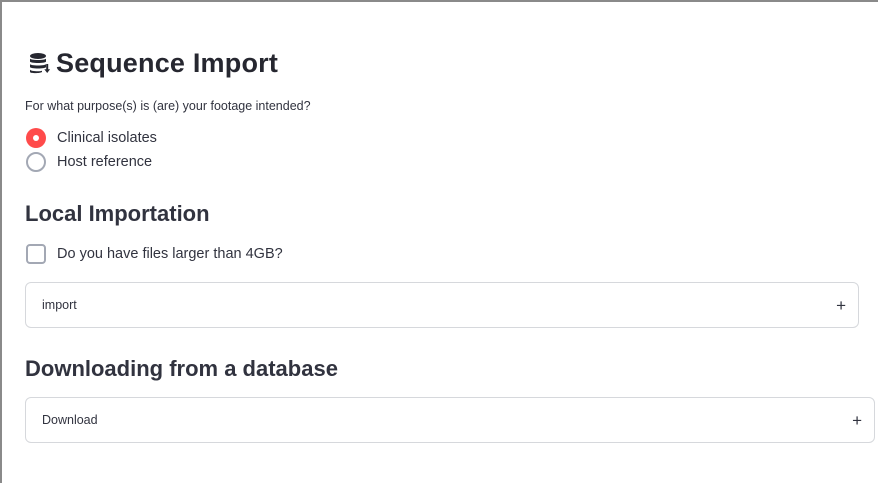  I want to click on radio-selected-icon, so click(36, 138).